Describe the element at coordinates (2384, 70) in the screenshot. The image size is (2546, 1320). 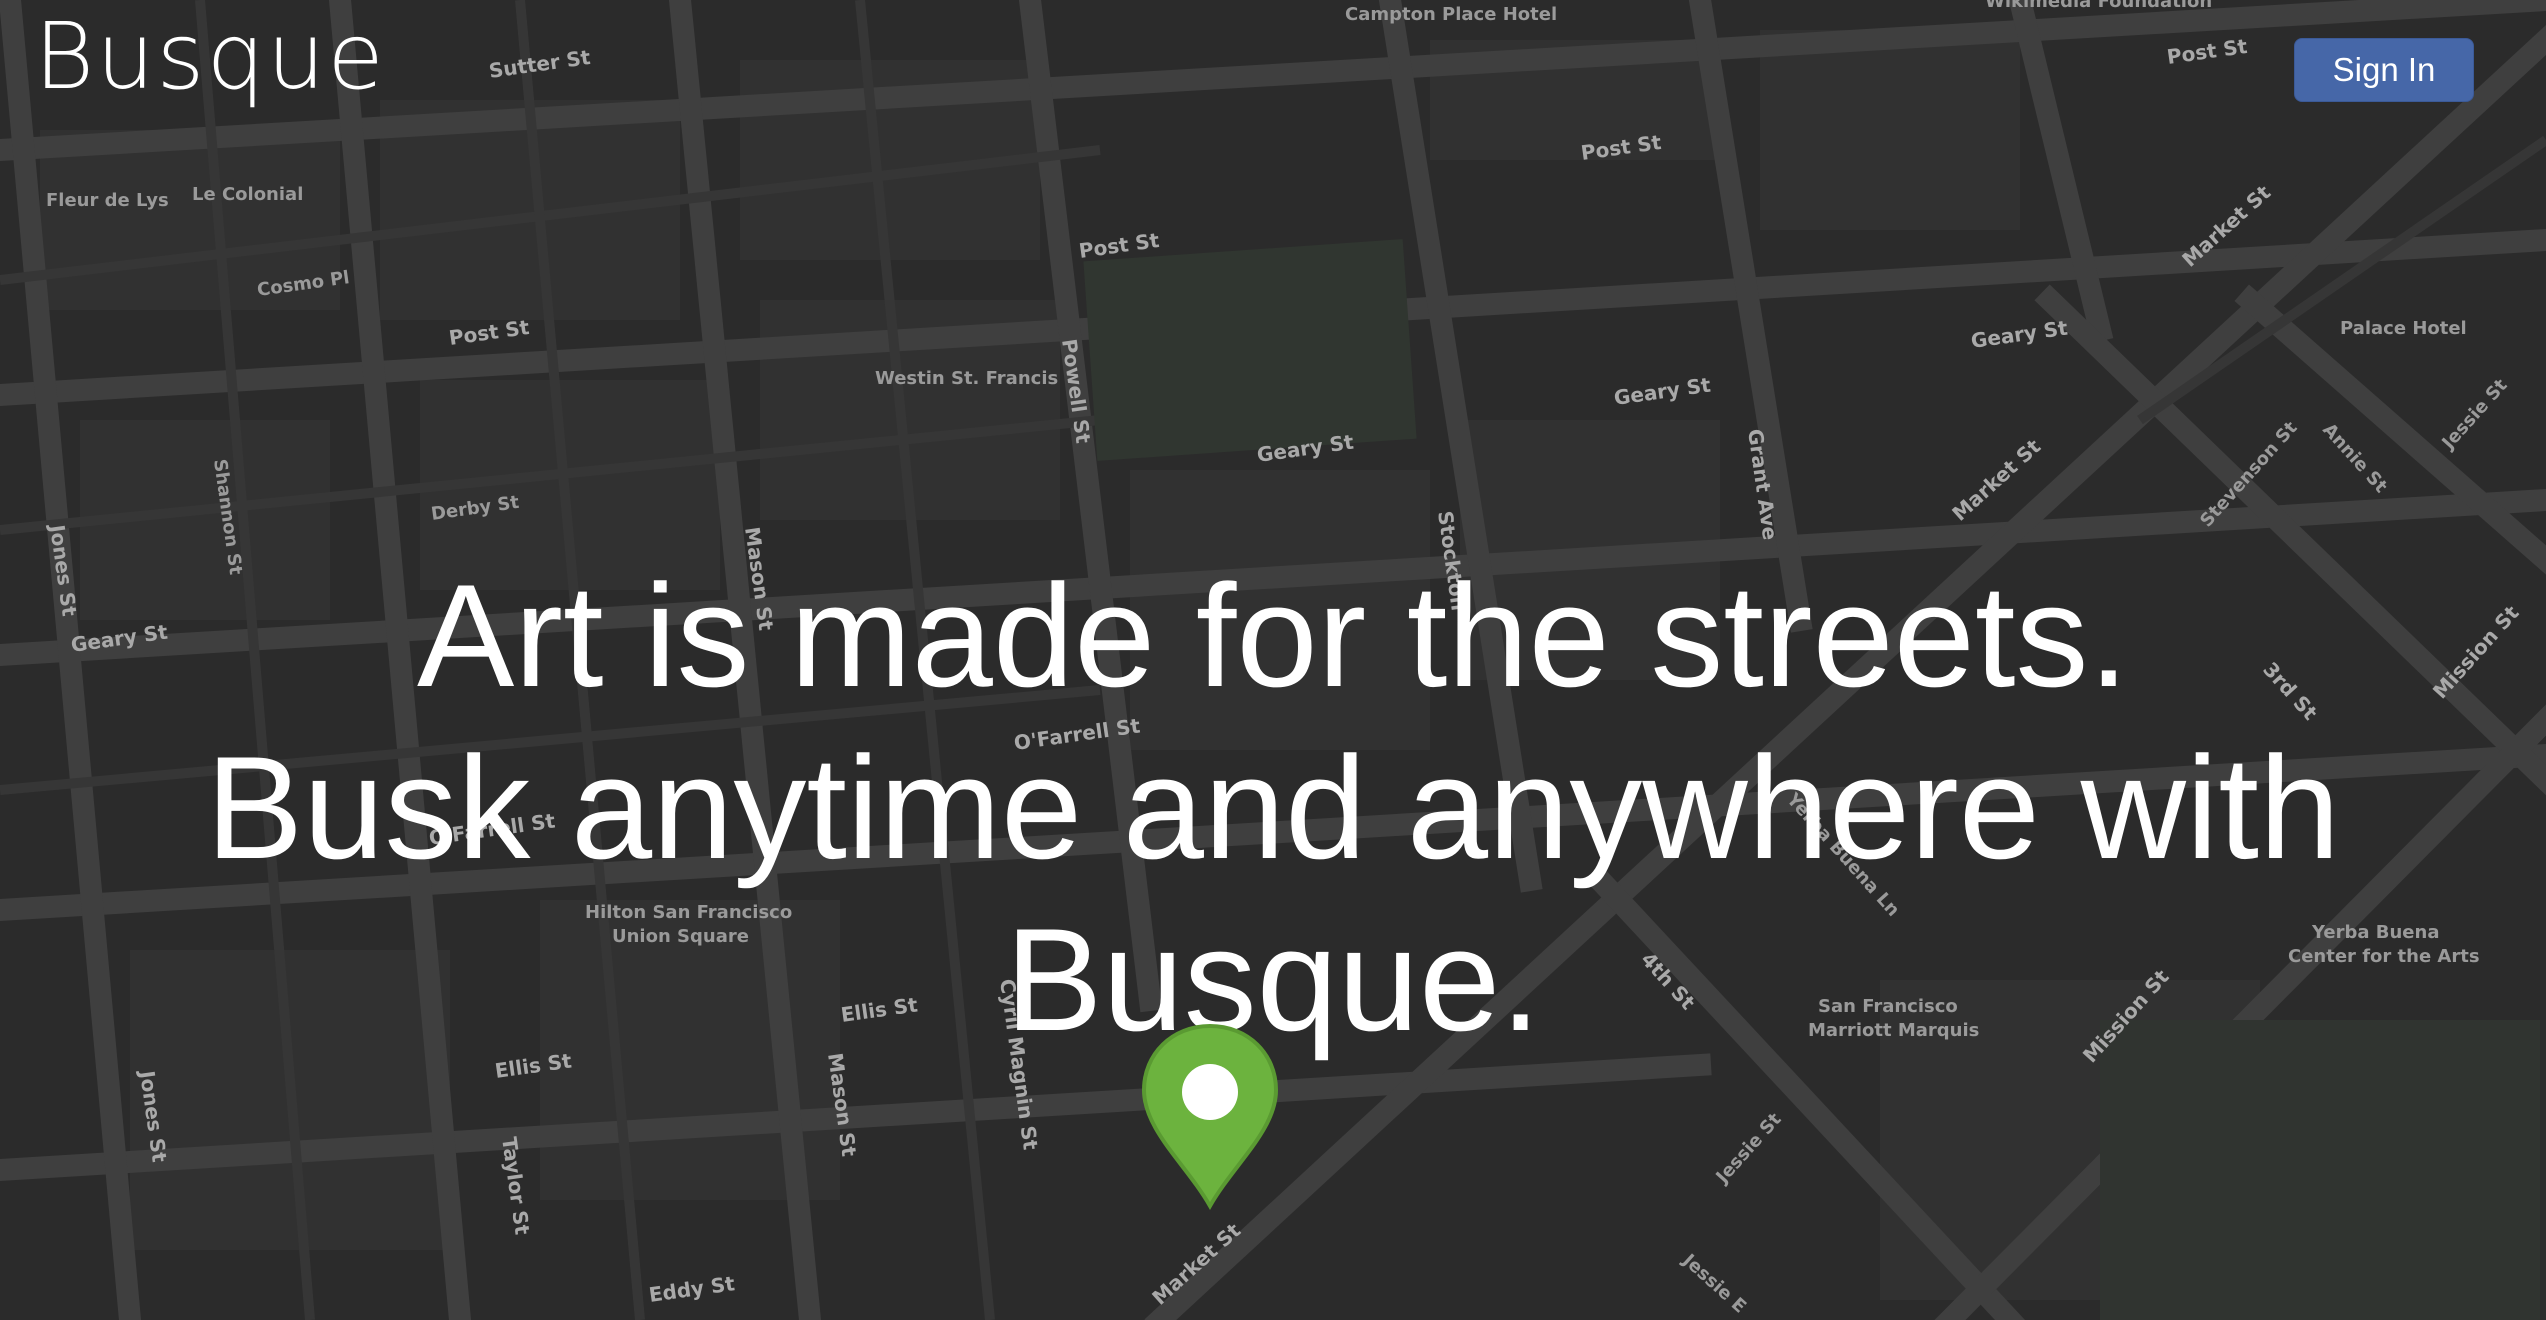
I see `sign-in-button: Sign In` at that location.